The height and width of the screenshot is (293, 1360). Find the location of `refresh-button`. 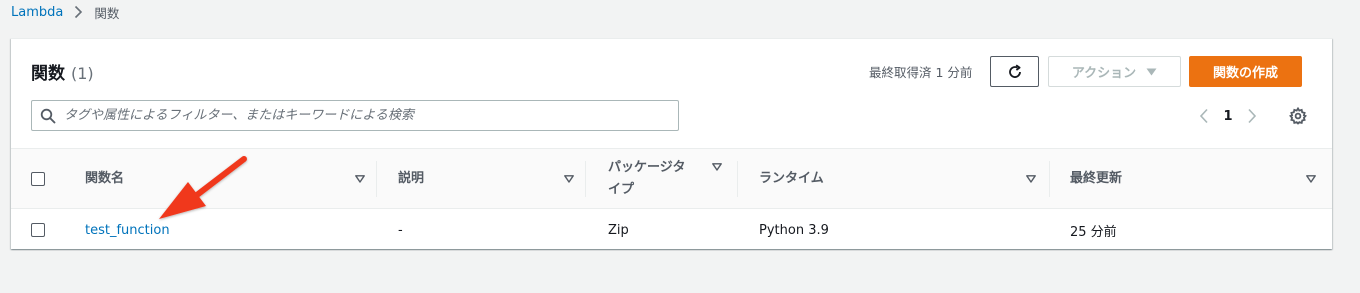

refresh-button is located at coordinates (1014, 71).